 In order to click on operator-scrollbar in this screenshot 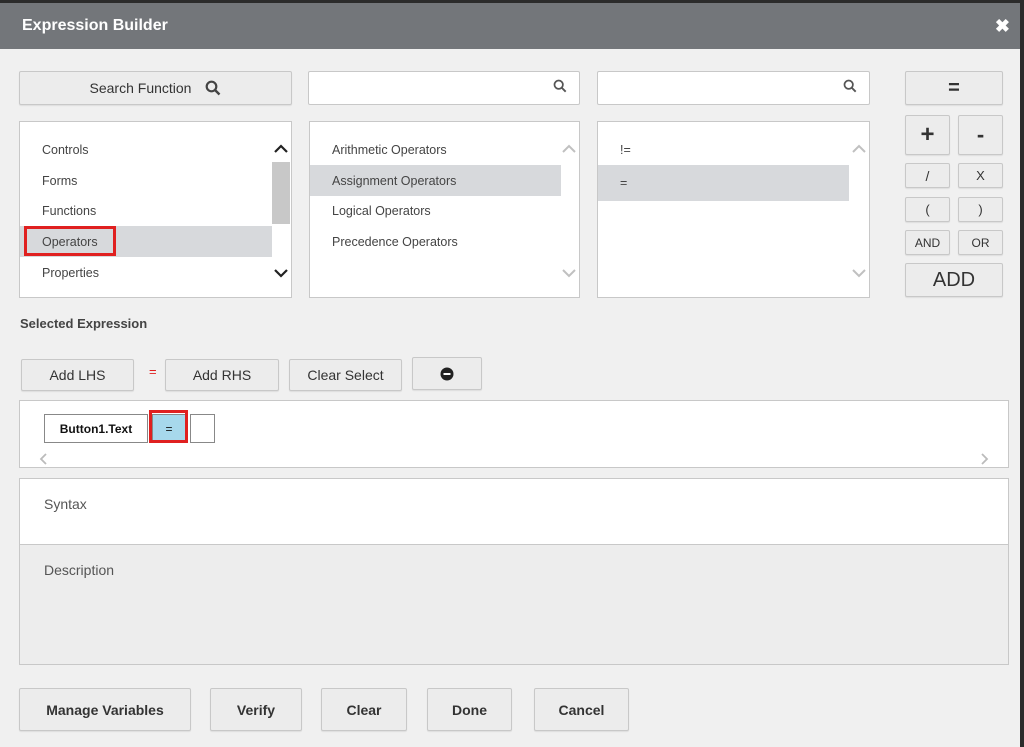, I will do `click(859, 209)`.